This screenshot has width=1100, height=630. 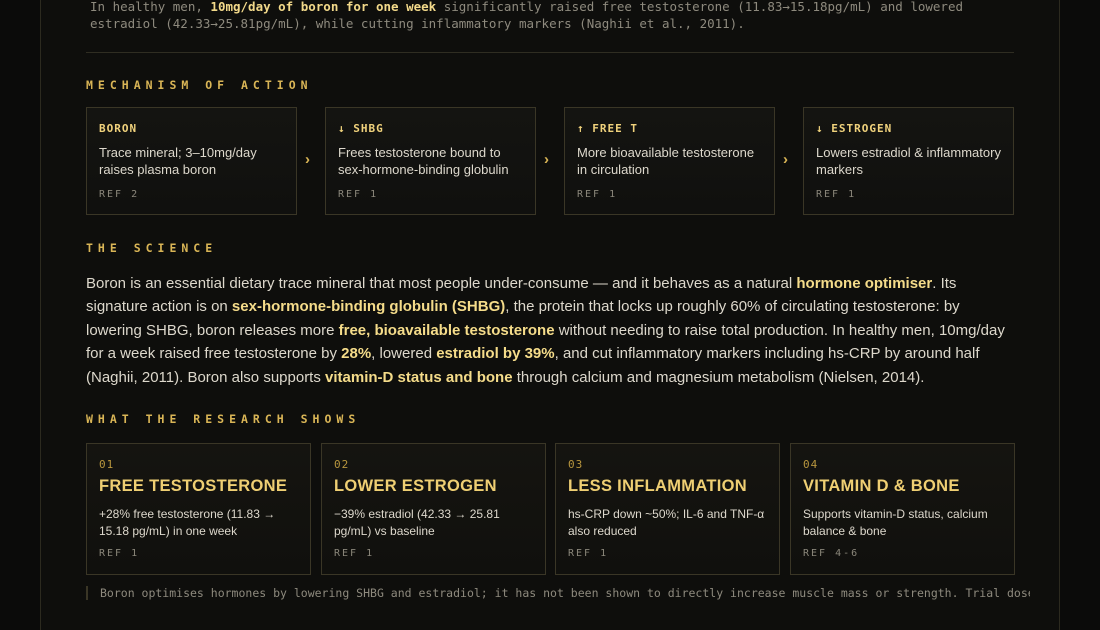 What do you see at coordinates (854, 128) in the screenshot?
I see `mechanism-card-label: ↓ ESTROGEN` at bounding box center [854, 128].